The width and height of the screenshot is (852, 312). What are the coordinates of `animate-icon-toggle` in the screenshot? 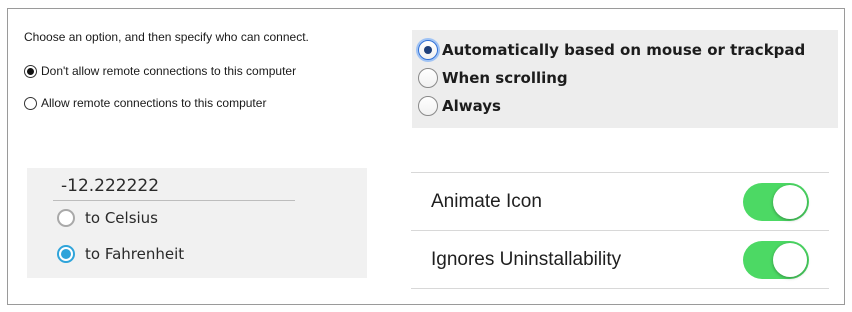 It's located at (776, 202).